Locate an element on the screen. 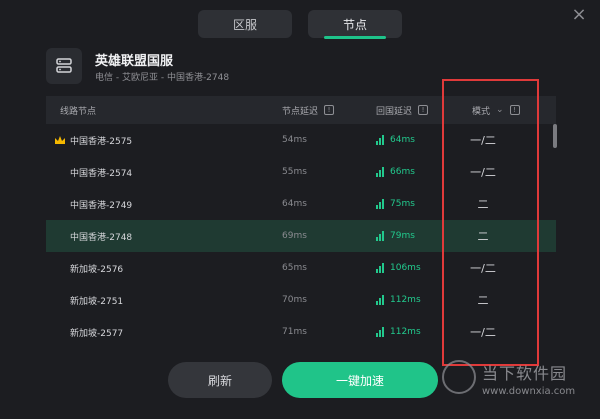 Image resolution: width=600 pixels, height=419 pixels. table-header: 线路节点 节点延迟 ! 回国延迟 ! 模式 ⌄ ! is located at coordinates (301, 110).